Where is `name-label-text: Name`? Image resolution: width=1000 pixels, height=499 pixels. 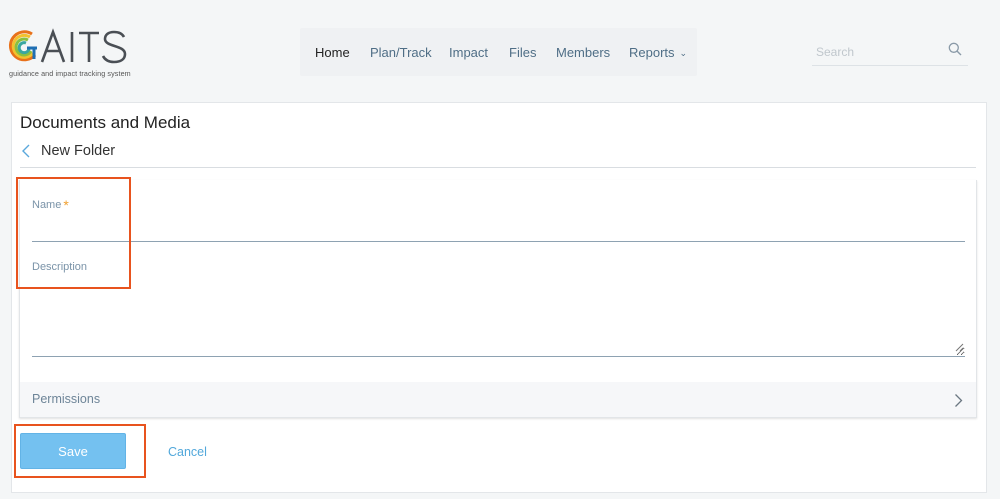 name-label-text: Name is located at coordinates (47, 205).